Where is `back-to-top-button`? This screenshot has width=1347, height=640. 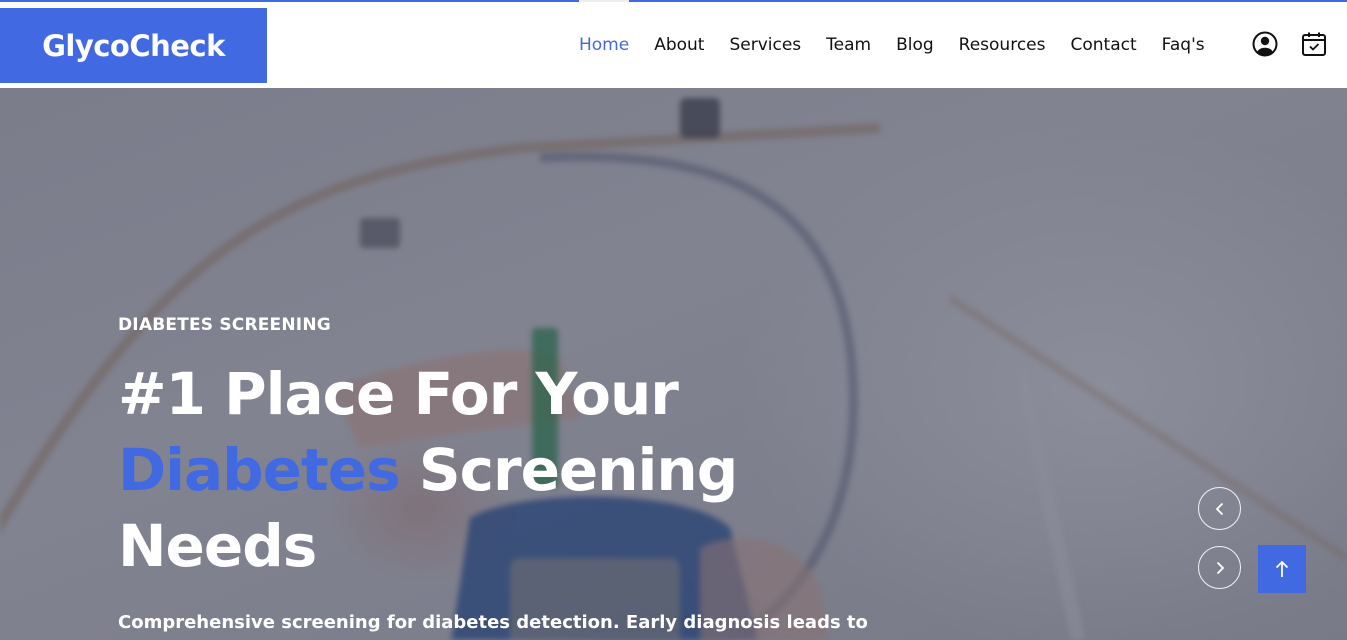 back-to-top-button is located at coordinates (1282, 569).